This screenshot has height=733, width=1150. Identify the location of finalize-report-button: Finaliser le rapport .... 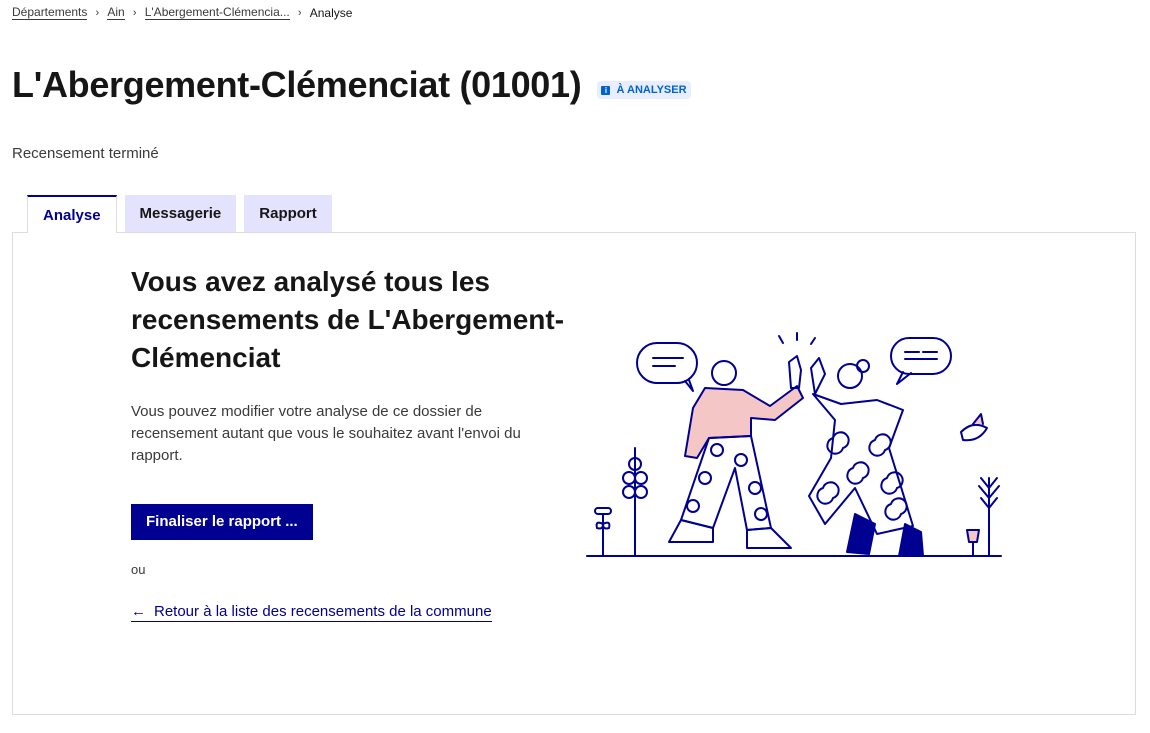
(222, 522).